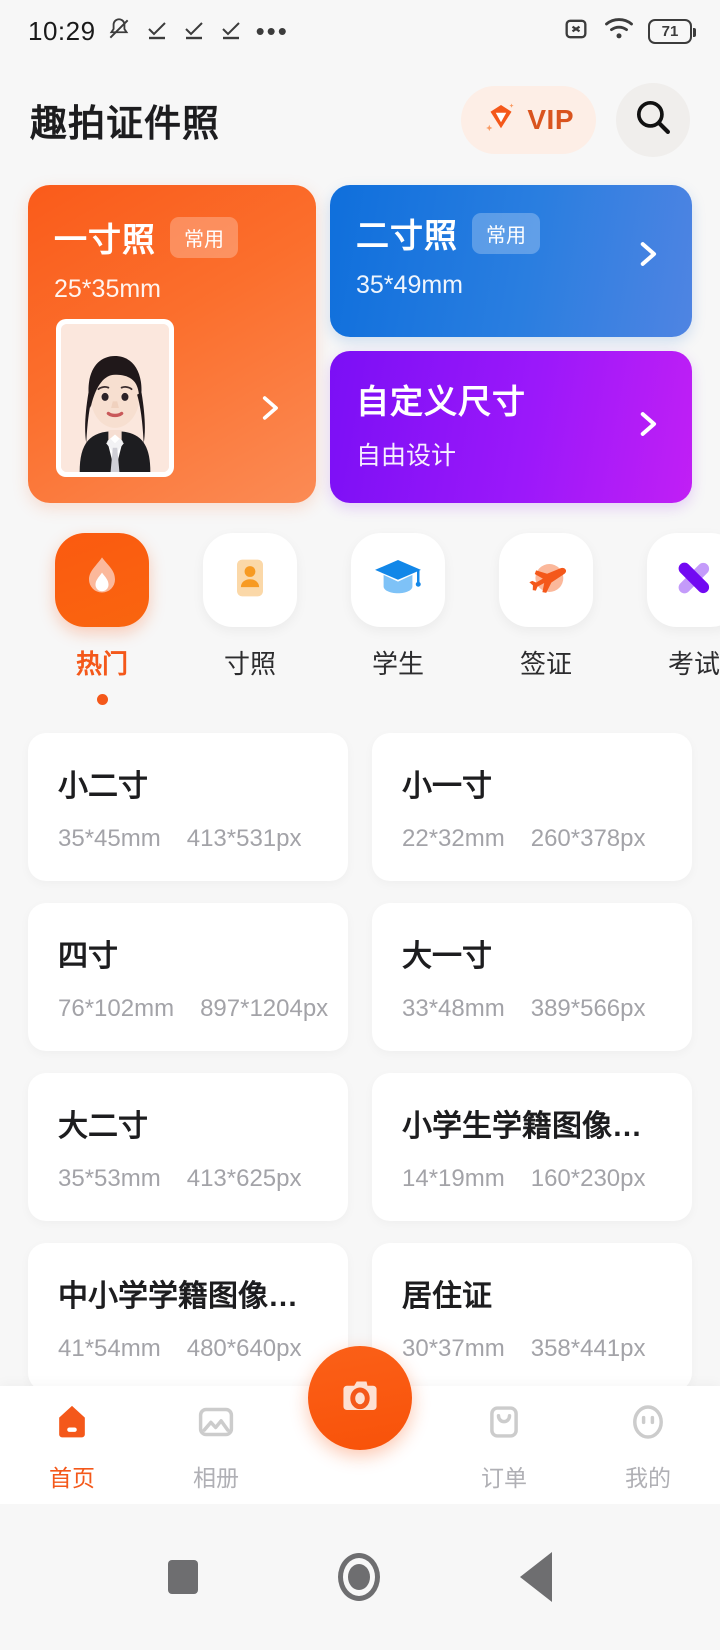 The width and height of the screenshot is (720, 1650). Describe the element at coordinates (511, 261) in the screenshot. I see `hero-card-two-inch: 二寸照 常用 35*49mm` at that location.